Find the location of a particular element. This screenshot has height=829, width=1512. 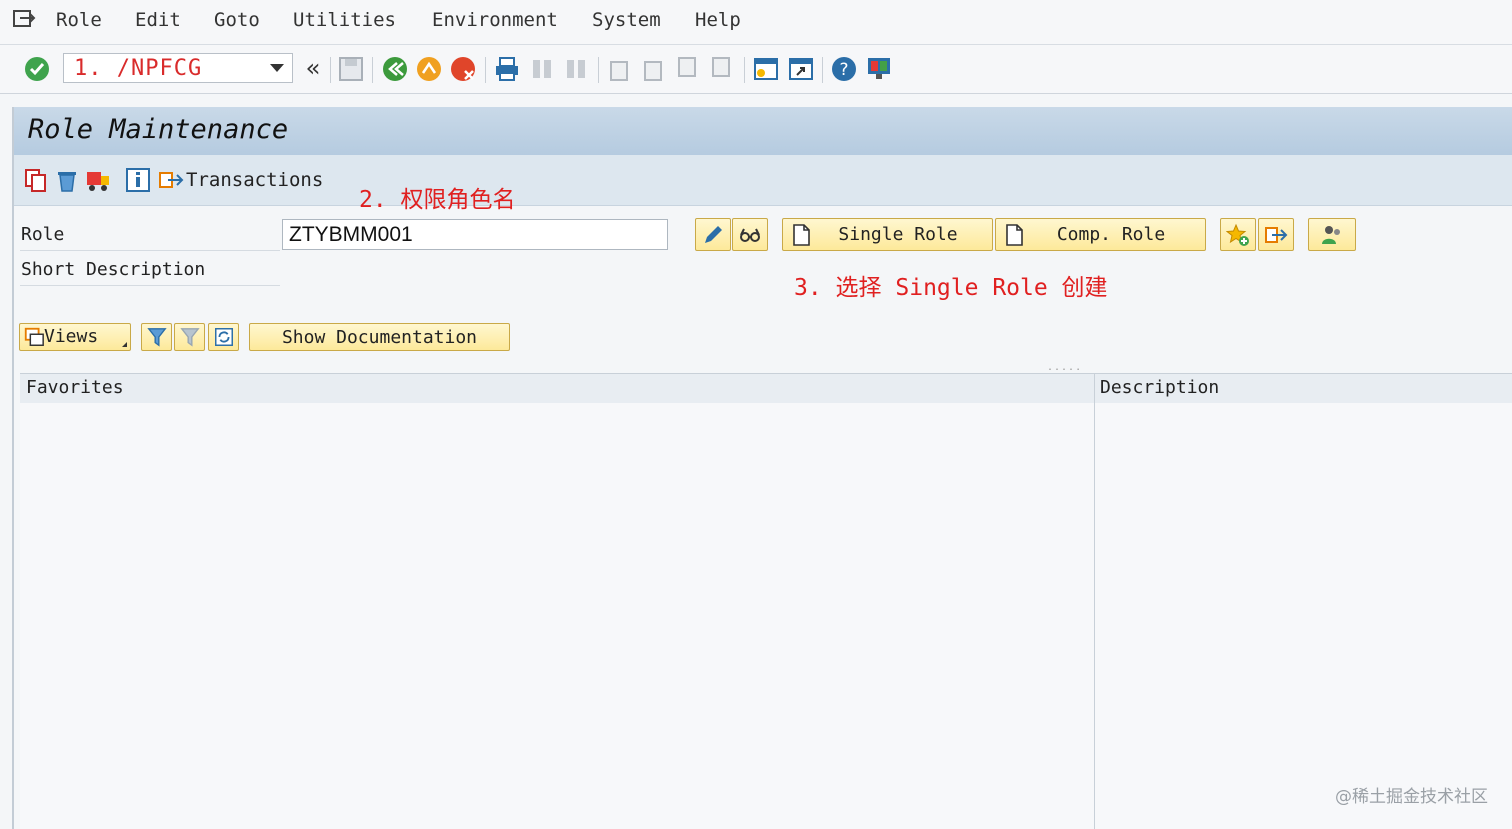

system-toolbar: 1. /NPFCG « ? is located at coordinates (756, 69).